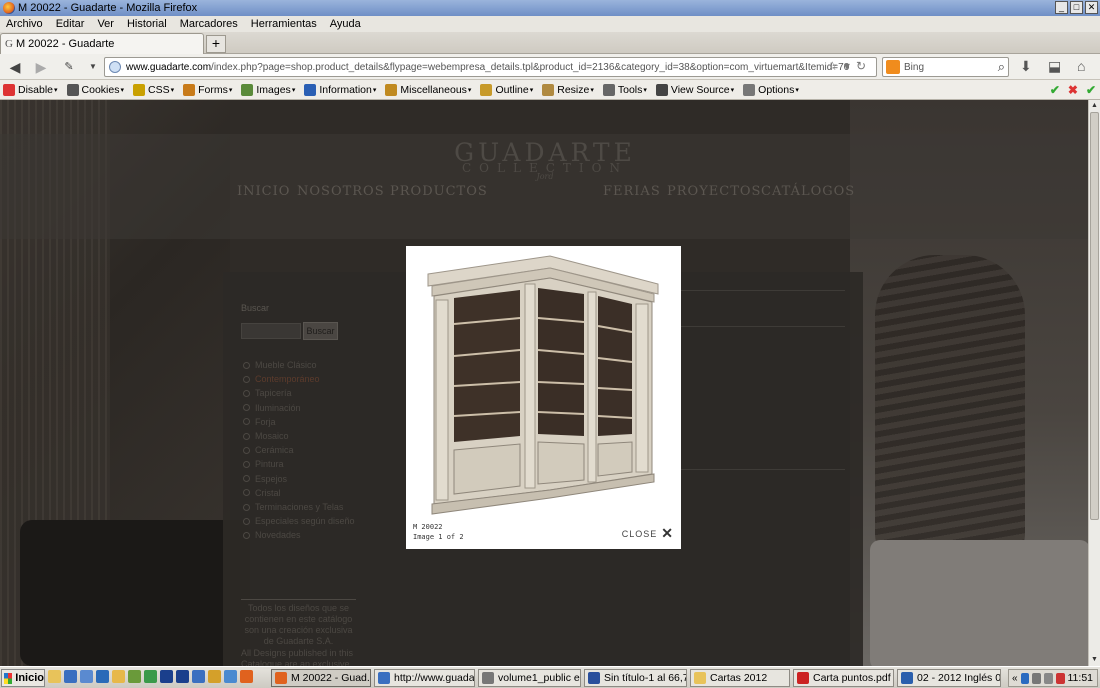 The width and height of the screenshot is (1100, 688). Describe the element at coordinates (246, 676) in the screenshot. I see `firefox-launch-icon` at that location.